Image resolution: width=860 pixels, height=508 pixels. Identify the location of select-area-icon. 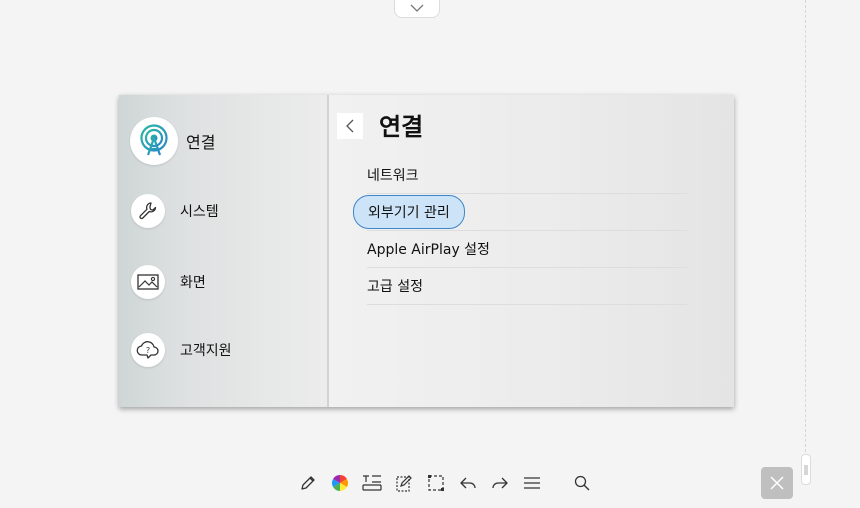
(436, 483).